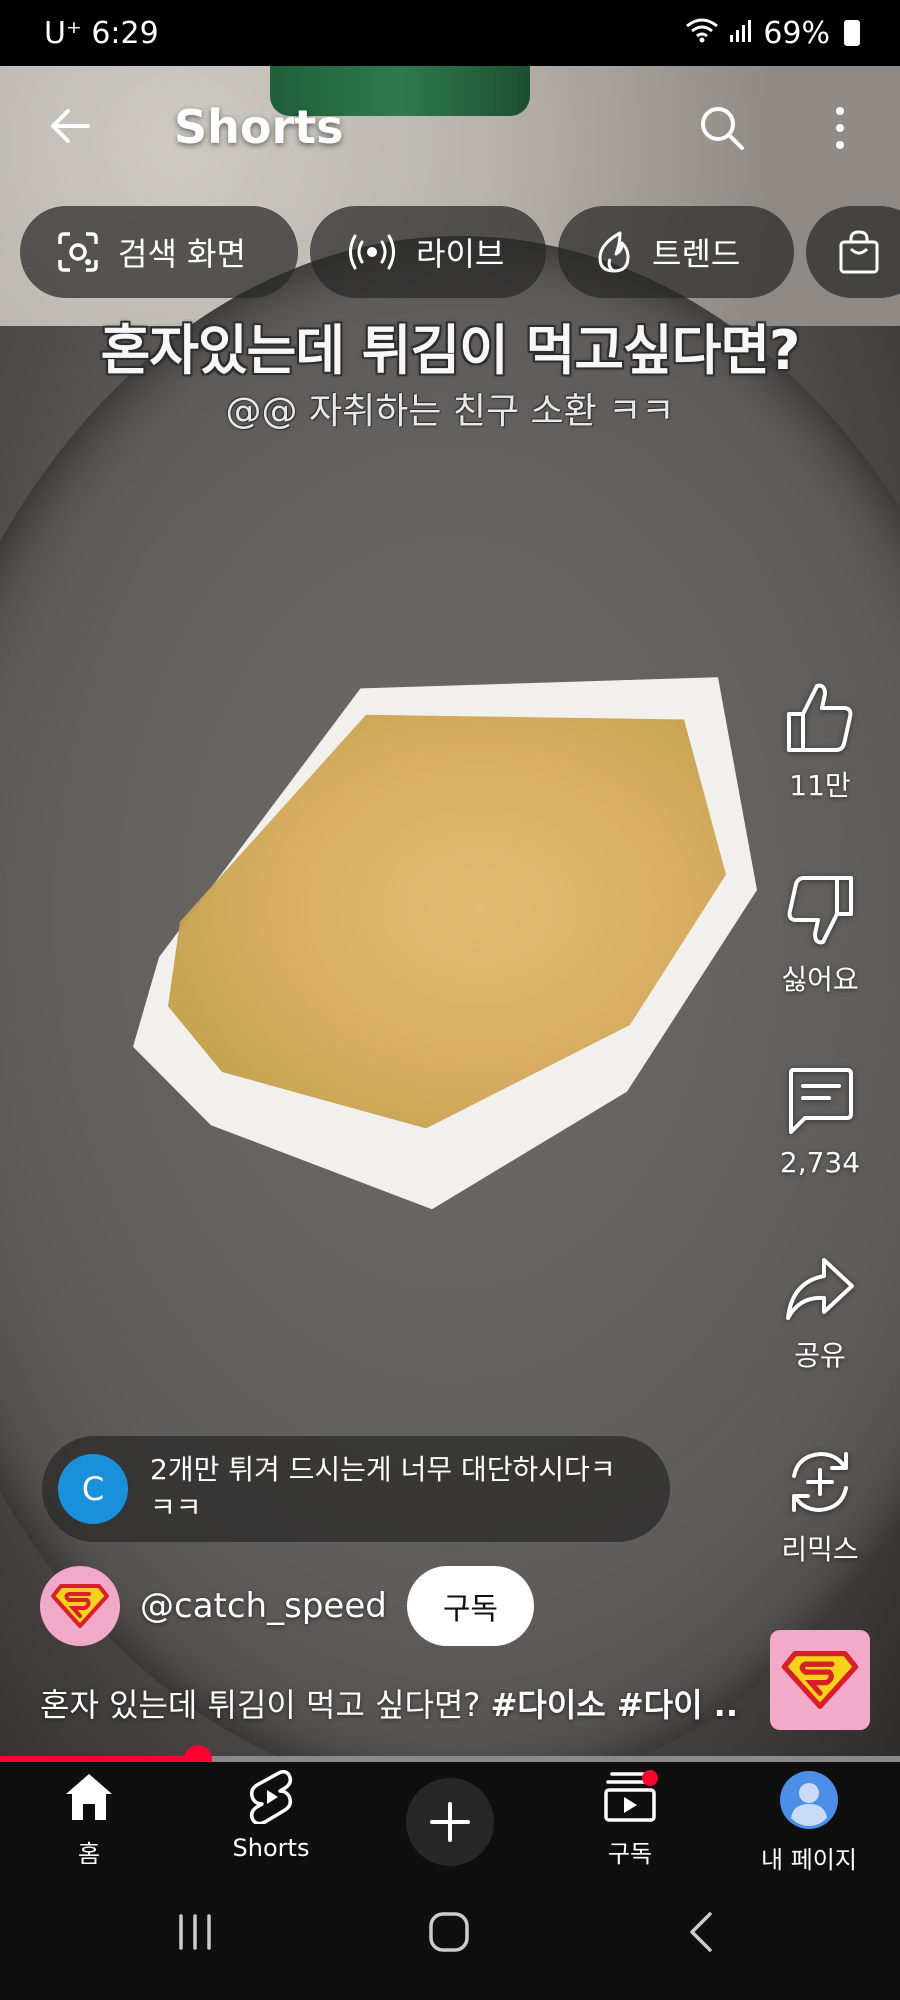  I want to click on search-button, so click(722, 128).